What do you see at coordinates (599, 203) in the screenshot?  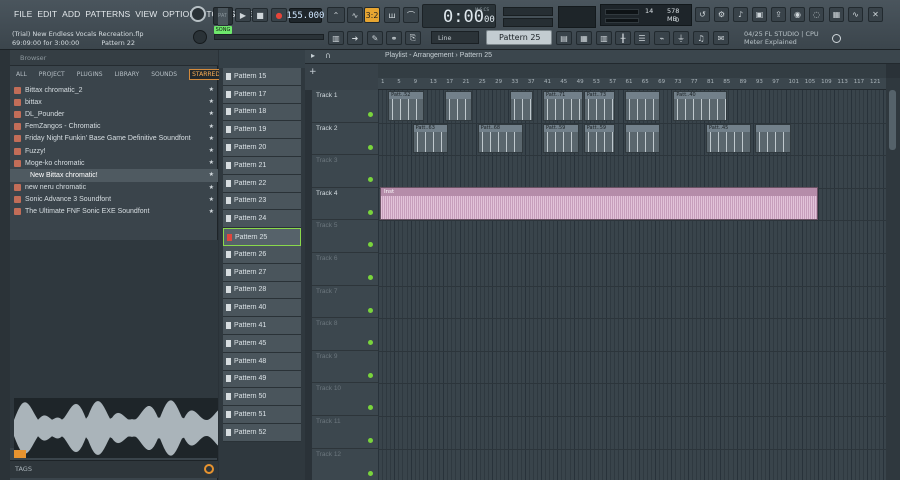 I see `audio-clip: Inst` at bounding box center [599, 203].